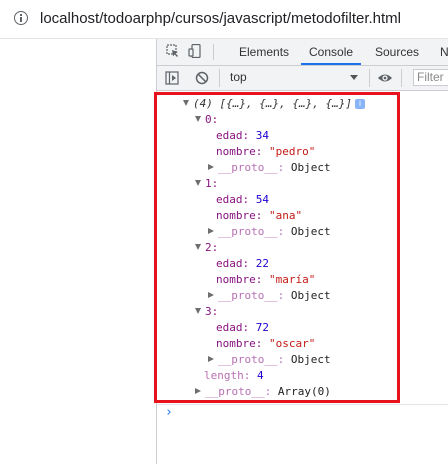 This screenshot has width=448, height=464. I want to click on show-sidebar-icon, so click(172, 78).